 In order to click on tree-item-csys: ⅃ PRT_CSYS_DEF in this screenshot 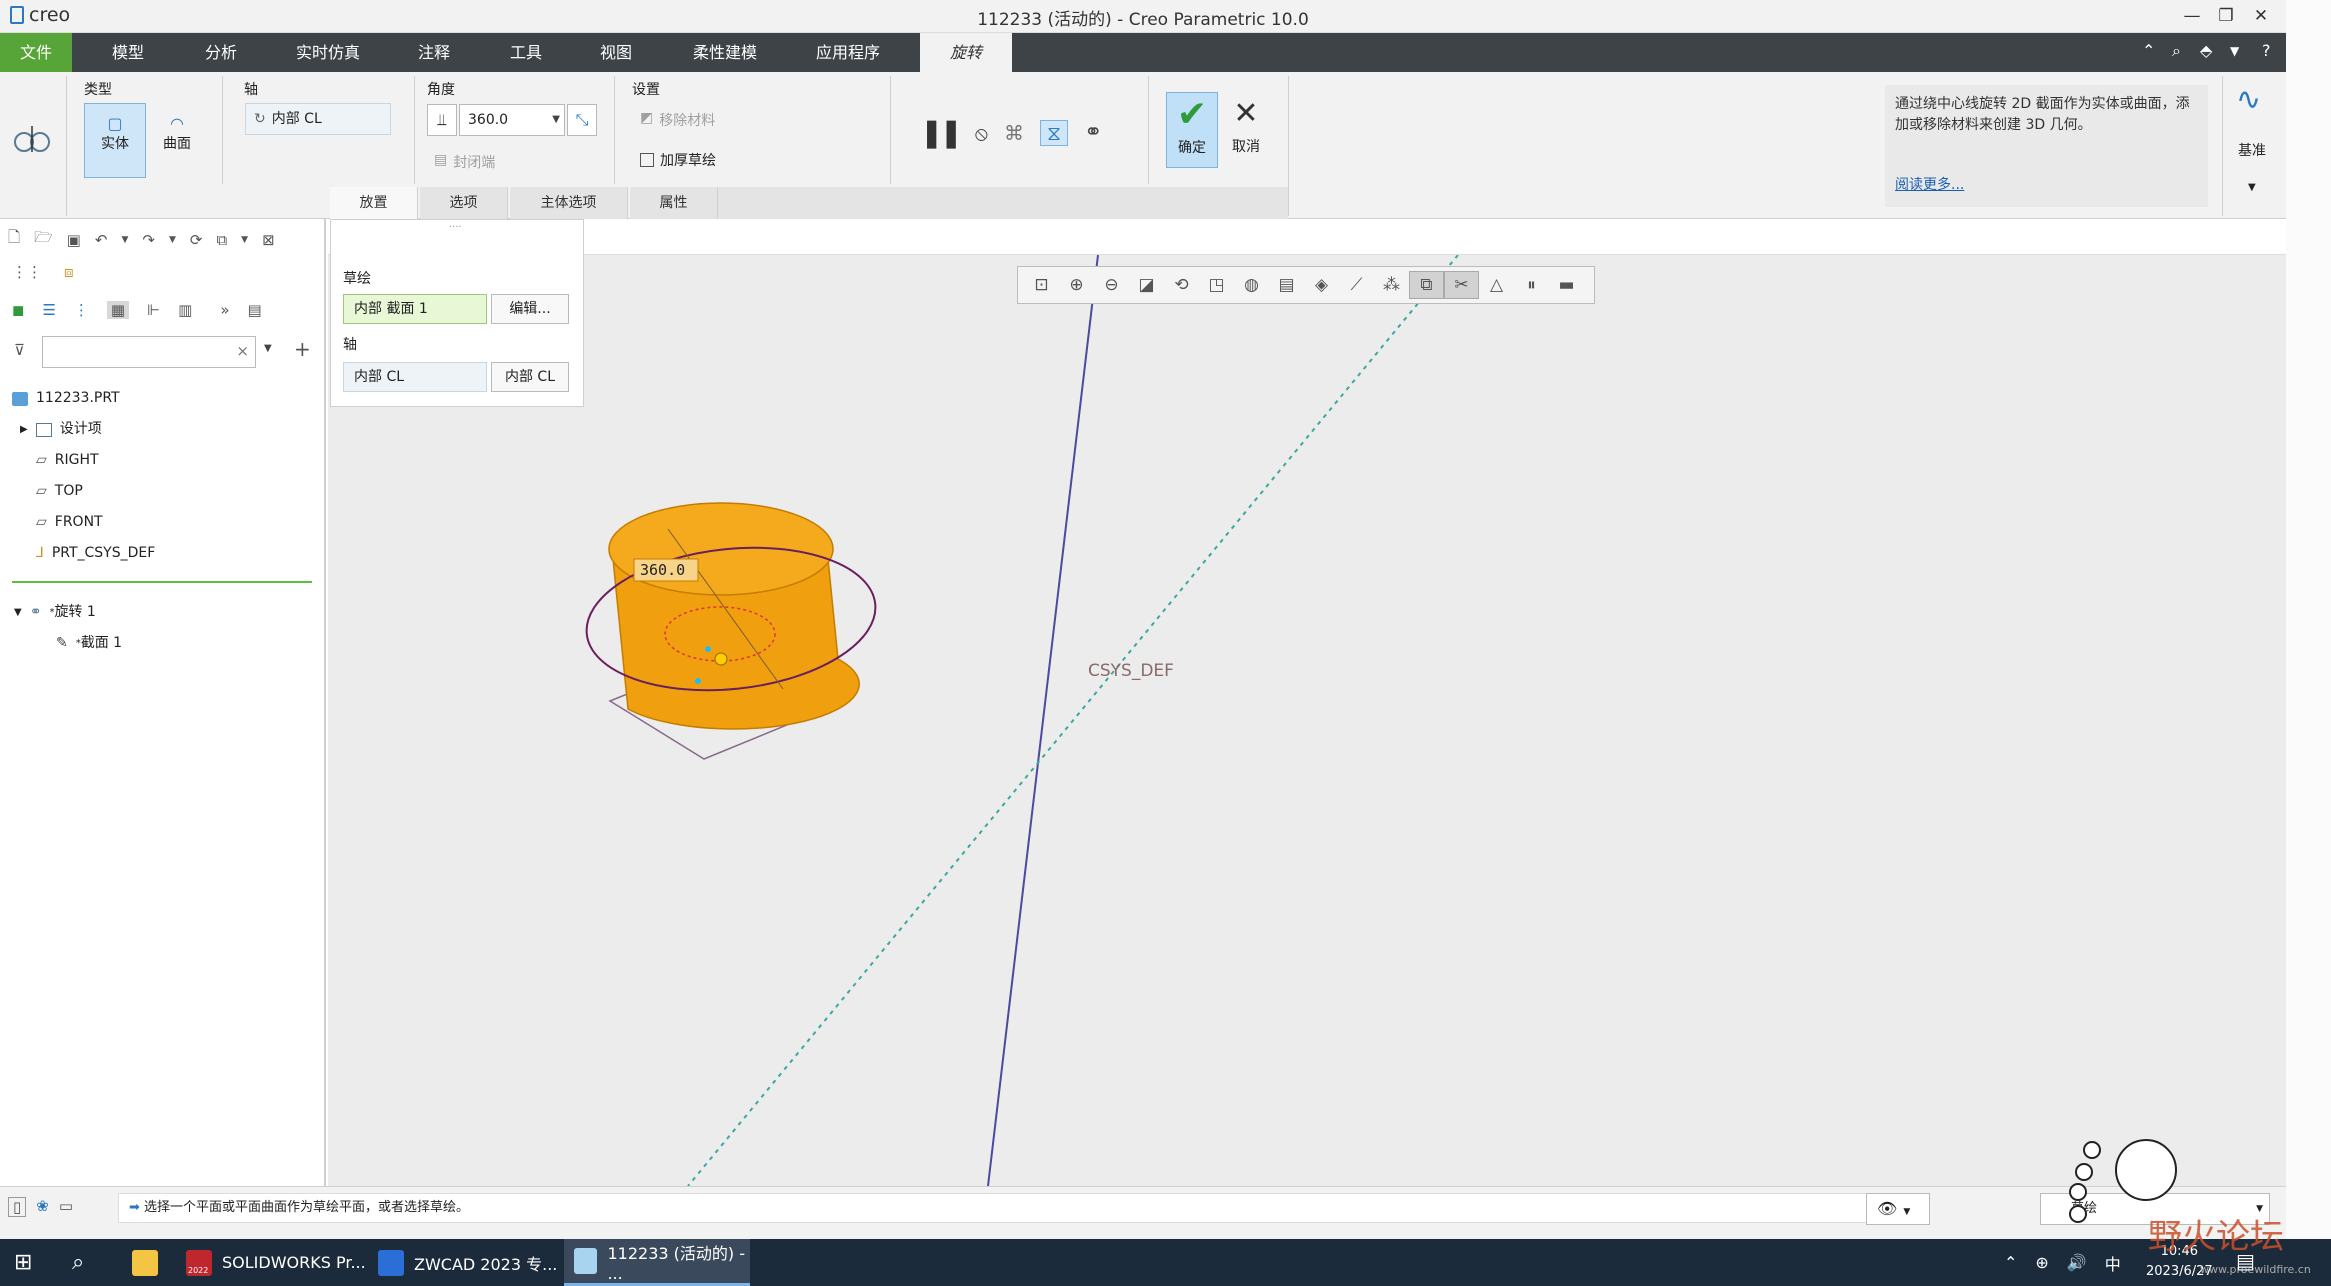, I will do `click(162, 553)`.